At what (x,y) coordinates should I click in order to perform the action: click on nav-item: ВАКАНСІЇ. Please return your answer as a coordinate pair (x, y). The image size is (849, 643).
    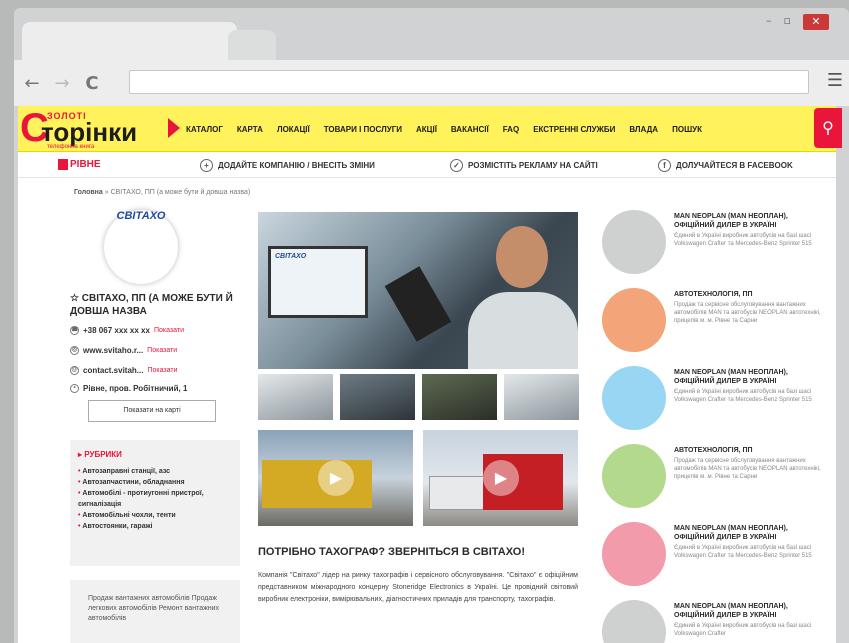
    Looking at the image, I should click on (470, 129).